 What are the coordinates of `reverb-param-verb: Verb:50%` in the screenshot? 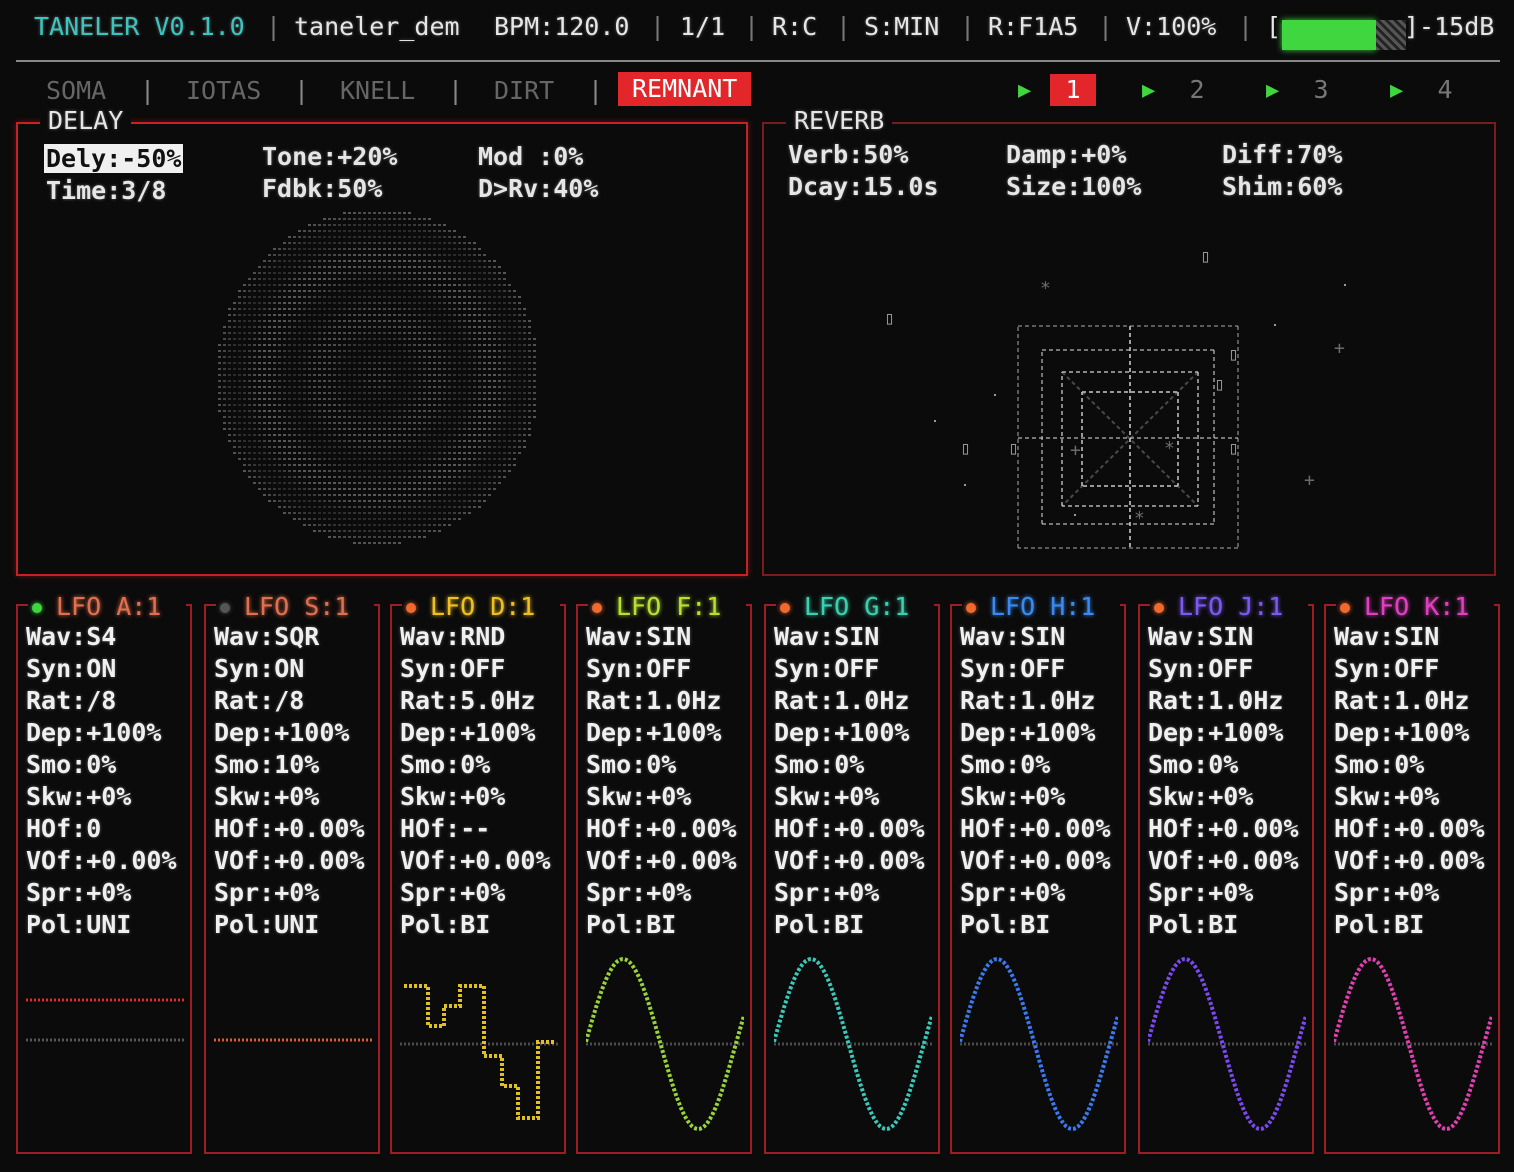 It's located at (848, 154).